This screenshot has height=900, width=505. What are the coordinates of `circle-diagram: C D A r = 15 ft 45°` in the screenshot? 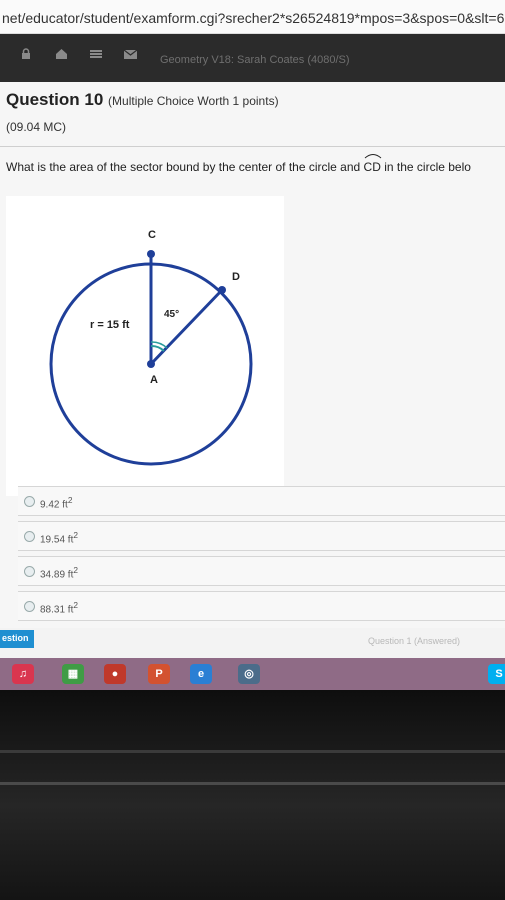 It's located at (151, 347).